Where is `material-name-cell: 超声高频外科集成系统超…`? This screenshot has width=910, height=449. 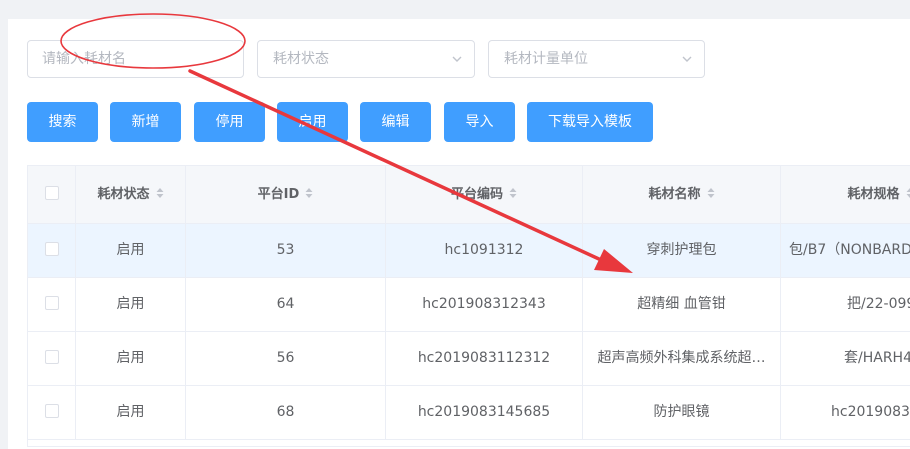
material-name-cell: 超声高频外科集成系统超… is located at coordinates (682, 358).